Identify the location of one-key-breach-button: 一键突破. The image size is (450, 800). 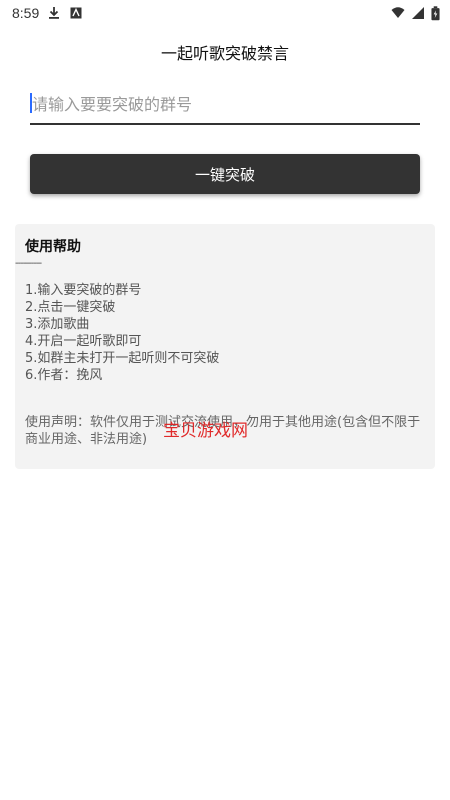
(225, 174).